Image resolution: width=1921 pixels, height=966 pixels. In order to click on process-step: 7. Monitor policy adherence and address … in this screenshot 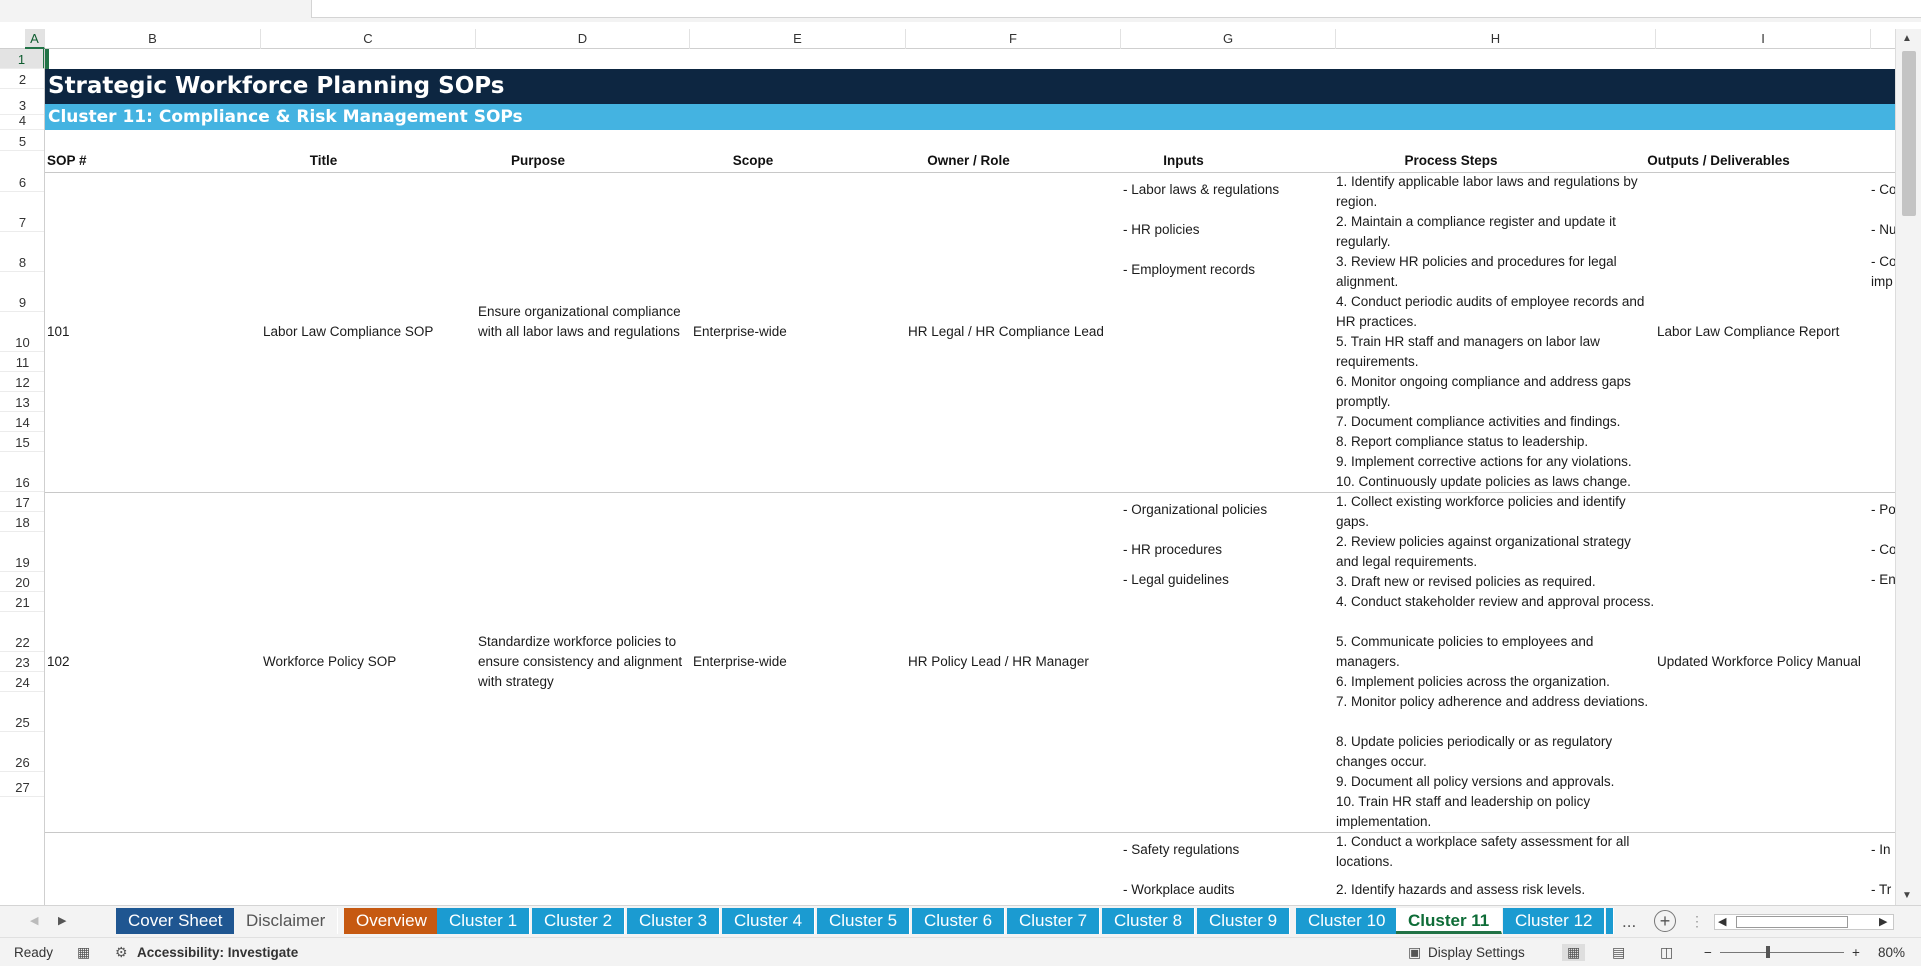, I will do `click(1496, 702)`.